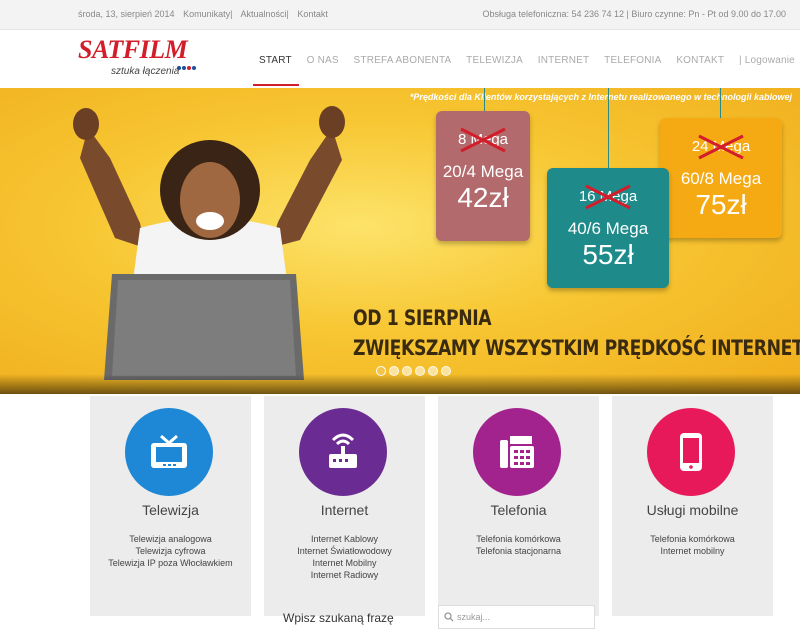 The image size is (800, 632). I want to click on current-date: środa, 13, sierpień 2014, so click(126, 14).